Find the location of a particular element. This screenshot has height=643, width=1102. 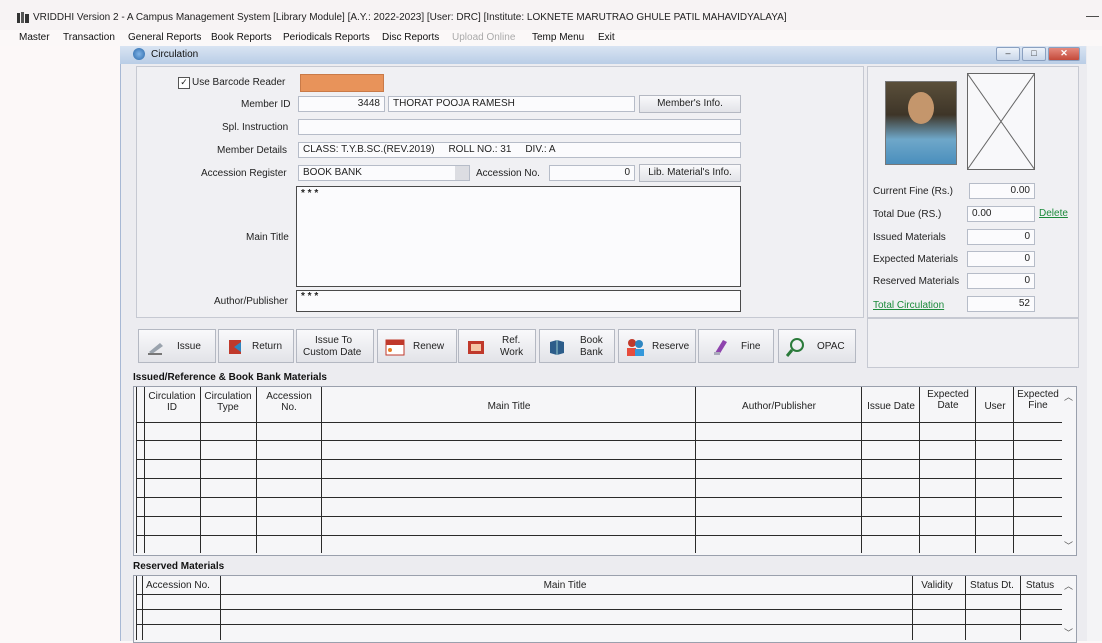

work-label: Work is located at coordinates (512, 352).